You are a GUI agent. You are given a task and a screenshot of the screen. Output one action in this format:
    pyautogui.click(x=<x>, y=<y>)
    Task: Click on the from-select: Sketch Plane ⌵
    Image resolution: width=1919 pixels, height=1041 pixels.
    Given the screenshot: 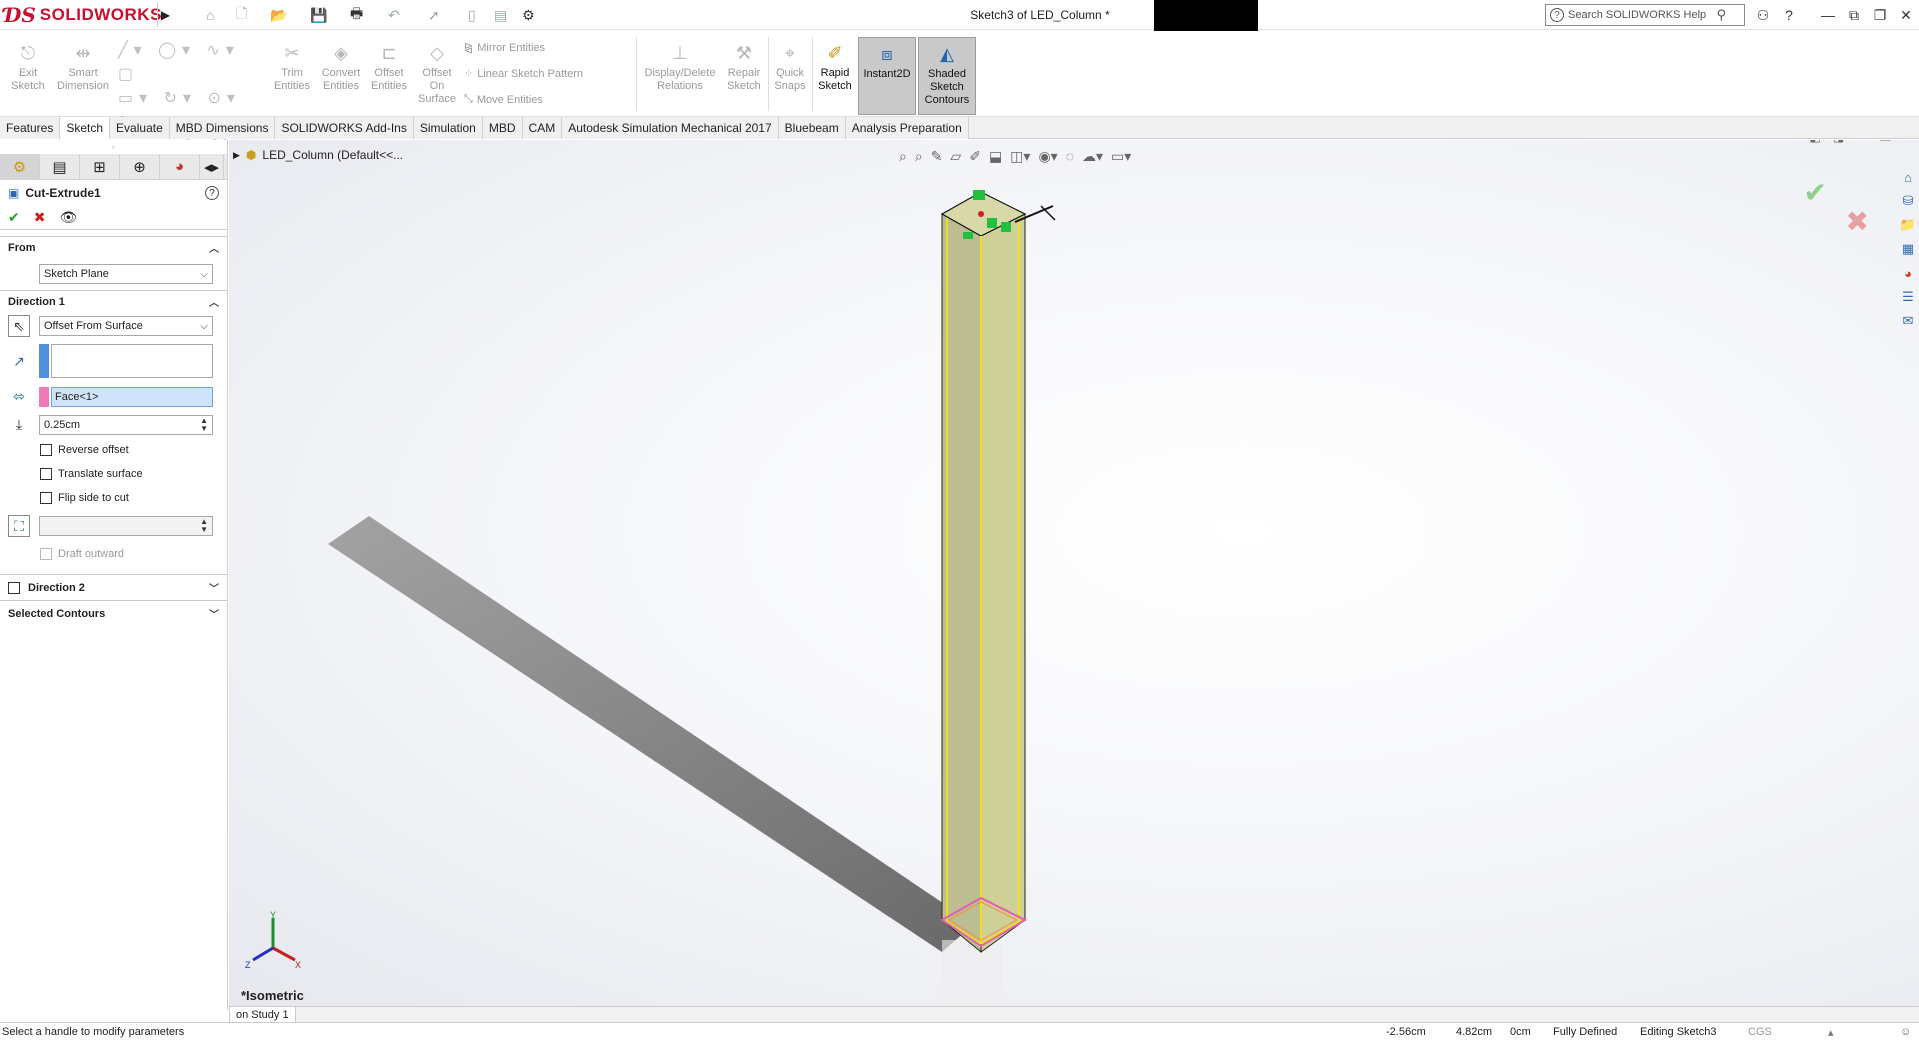 What is the action you would take?
    pyautogui.click(x=126, y=274)
    